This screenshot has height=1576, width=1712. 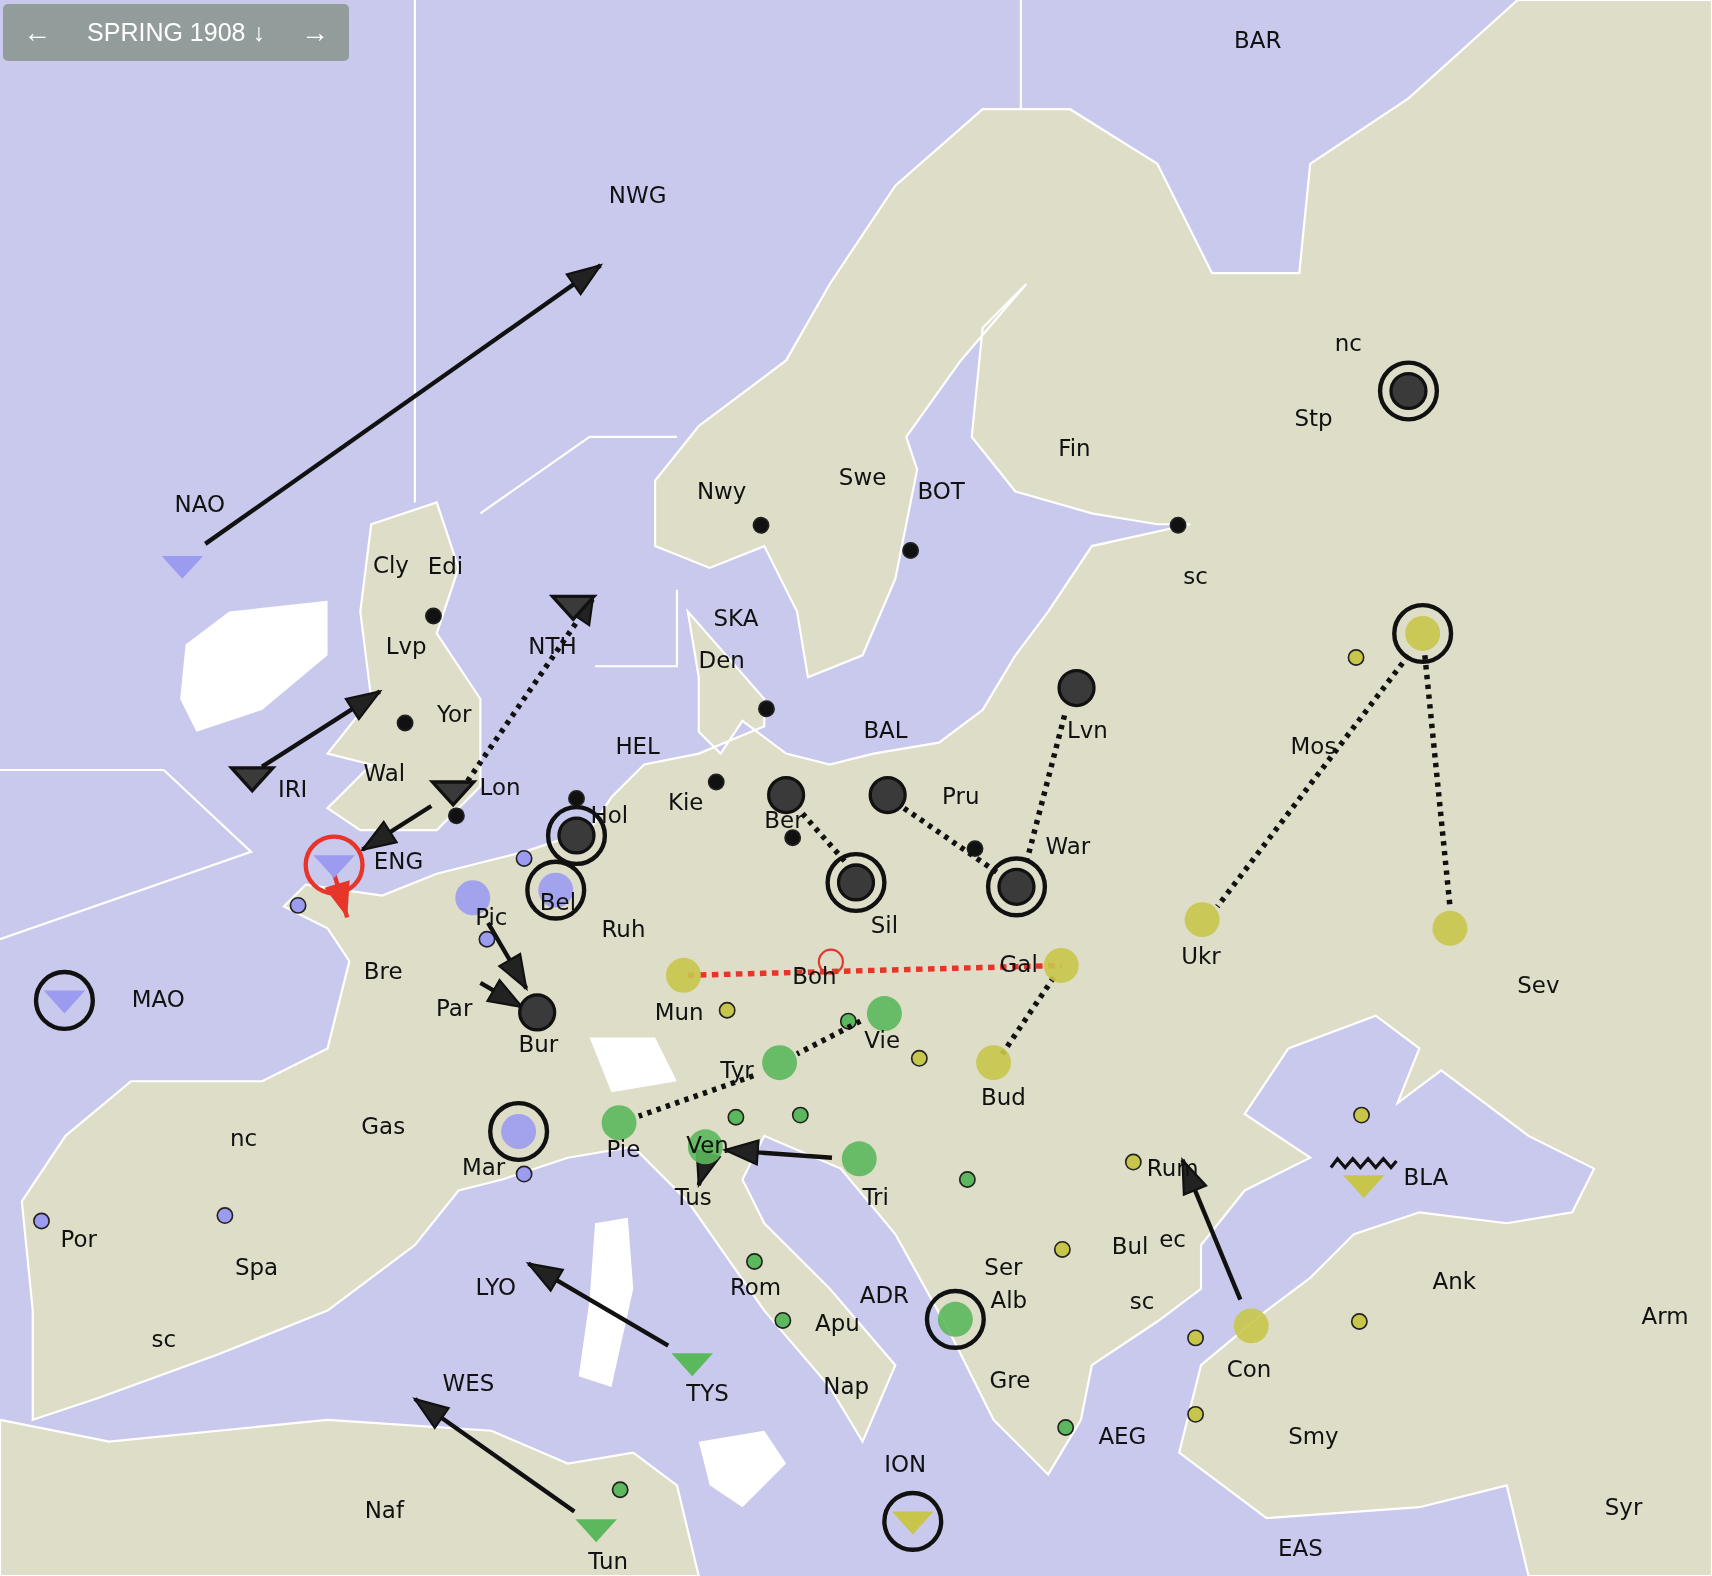 What do you see at coordinates (1201, 956) in the screenshot?
I see `province-label: Ukr` at bounding box center [1201, 956].